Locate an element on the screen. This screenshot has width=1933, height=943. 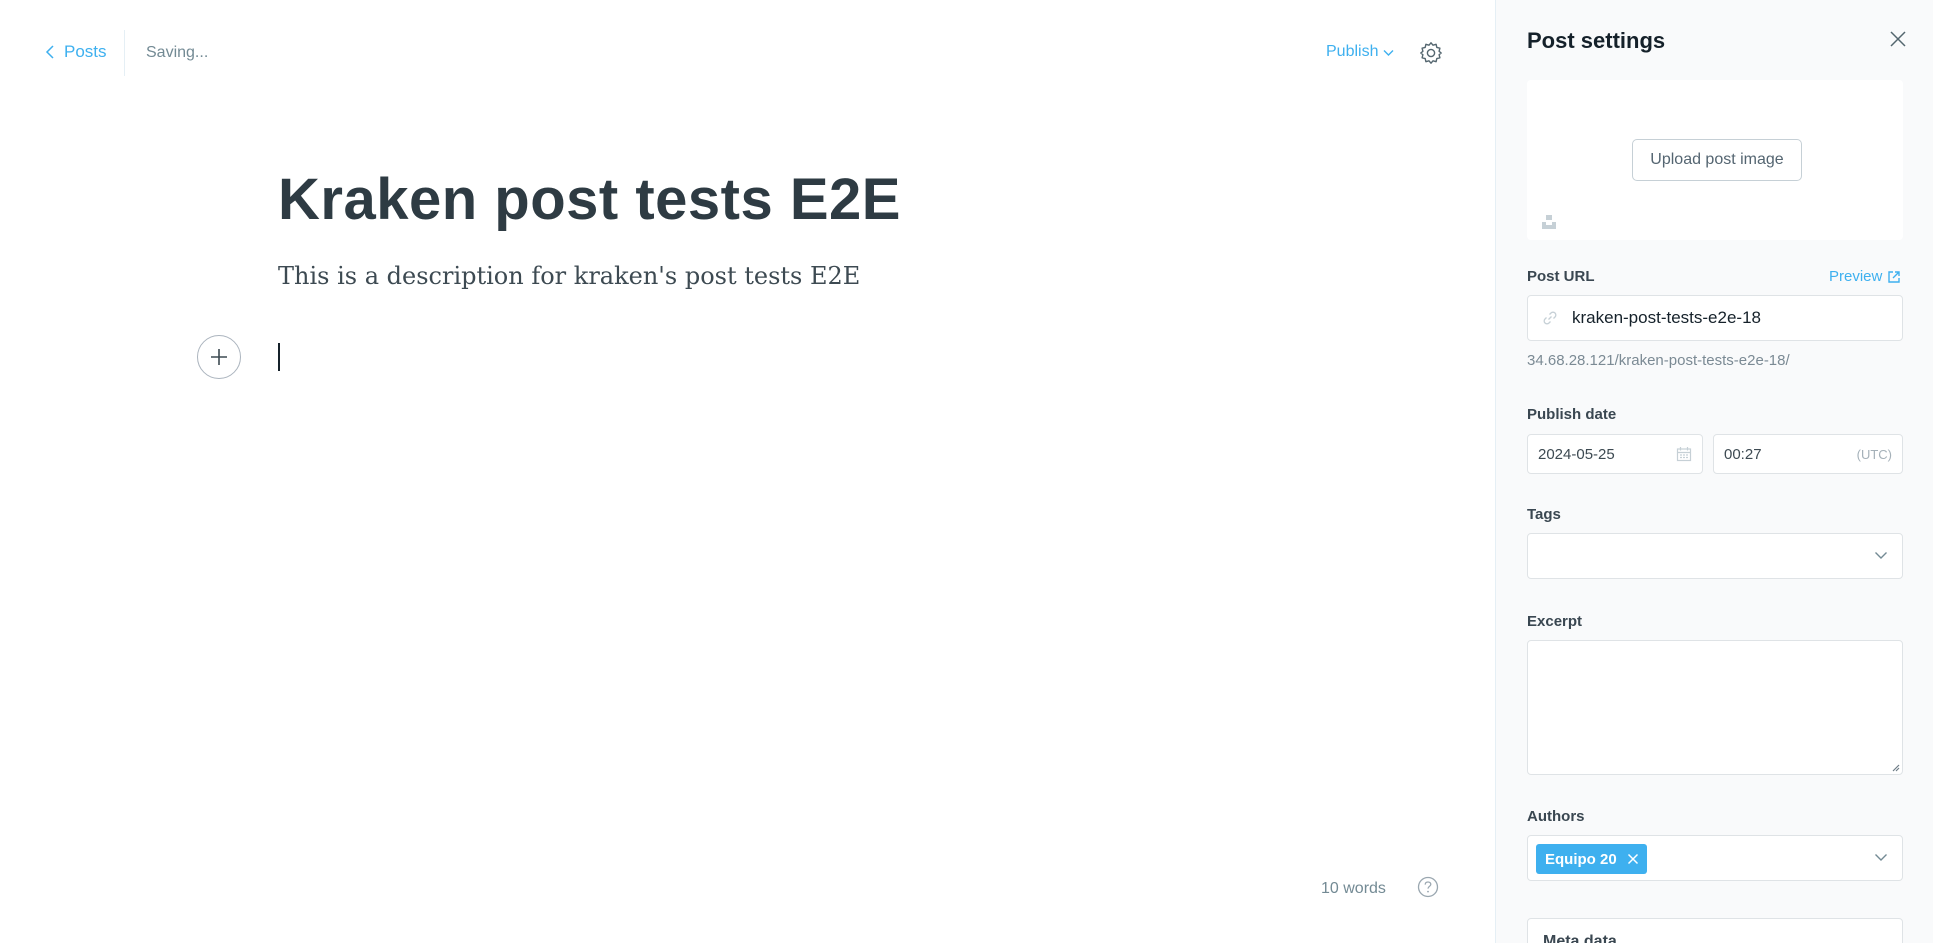
back-link-label: Posts is located at coordinates (85, 51).